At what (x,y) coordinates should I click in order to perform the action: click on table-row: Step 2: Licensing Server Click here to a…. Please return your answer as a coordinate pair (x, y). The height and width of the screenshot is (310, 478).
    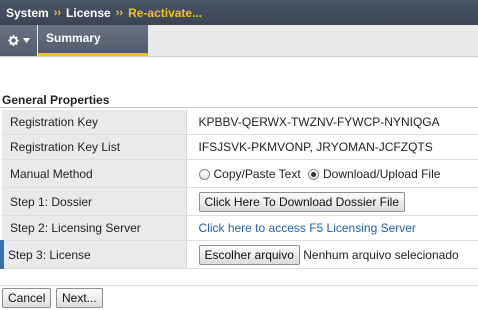
    Looking at the image, I should click on (240, 228).